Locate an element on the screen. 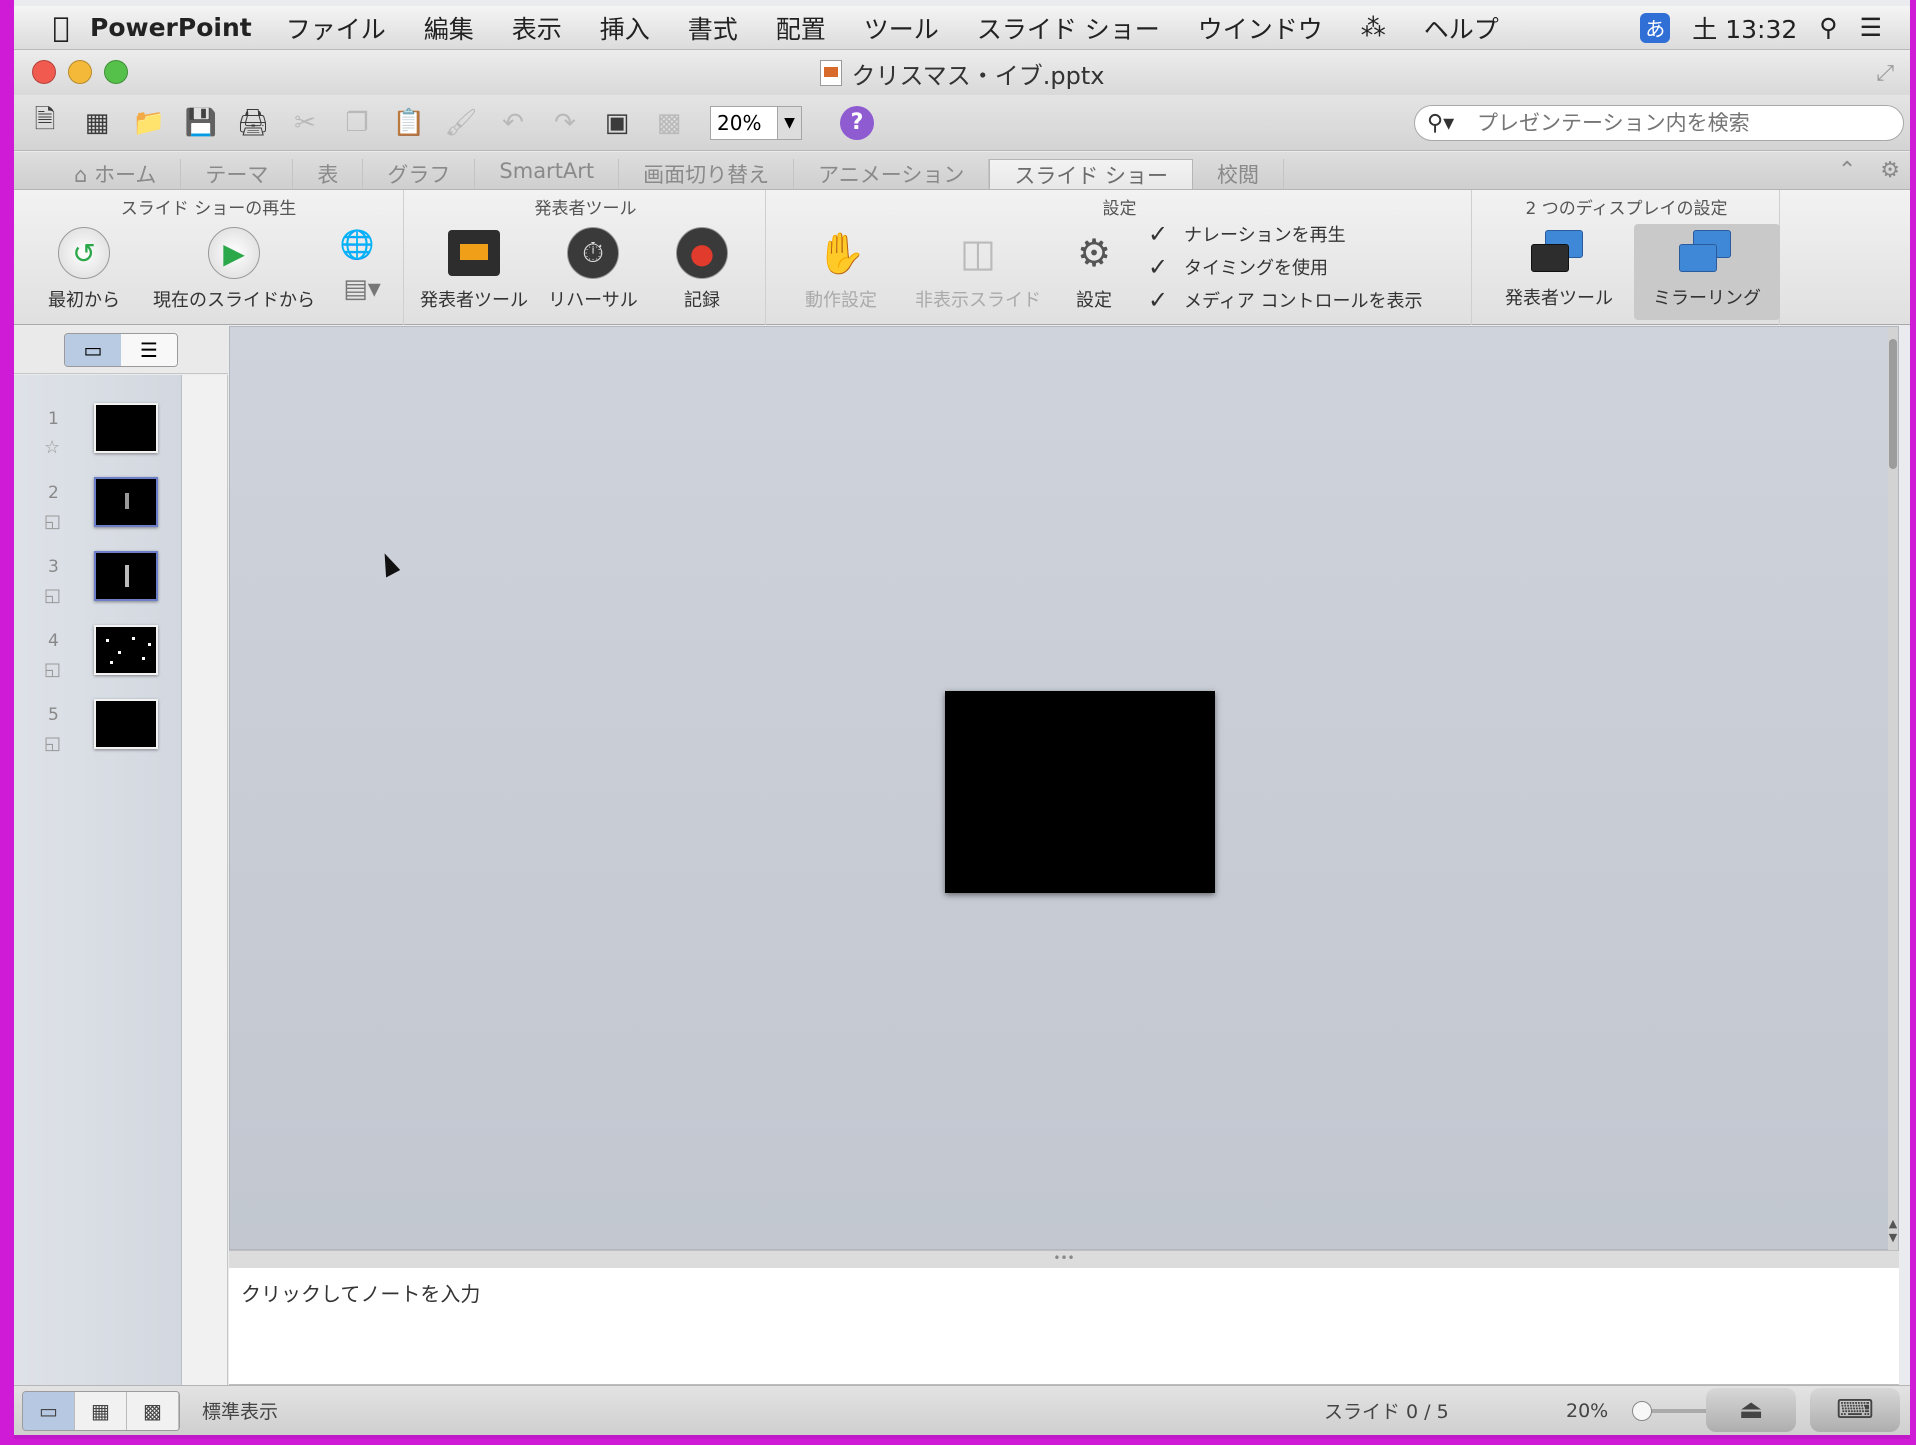 Image resolution: width=1916 pixels, height=1445 pixels. group-title: 発表者ツール is located at coordinates (585, 209).